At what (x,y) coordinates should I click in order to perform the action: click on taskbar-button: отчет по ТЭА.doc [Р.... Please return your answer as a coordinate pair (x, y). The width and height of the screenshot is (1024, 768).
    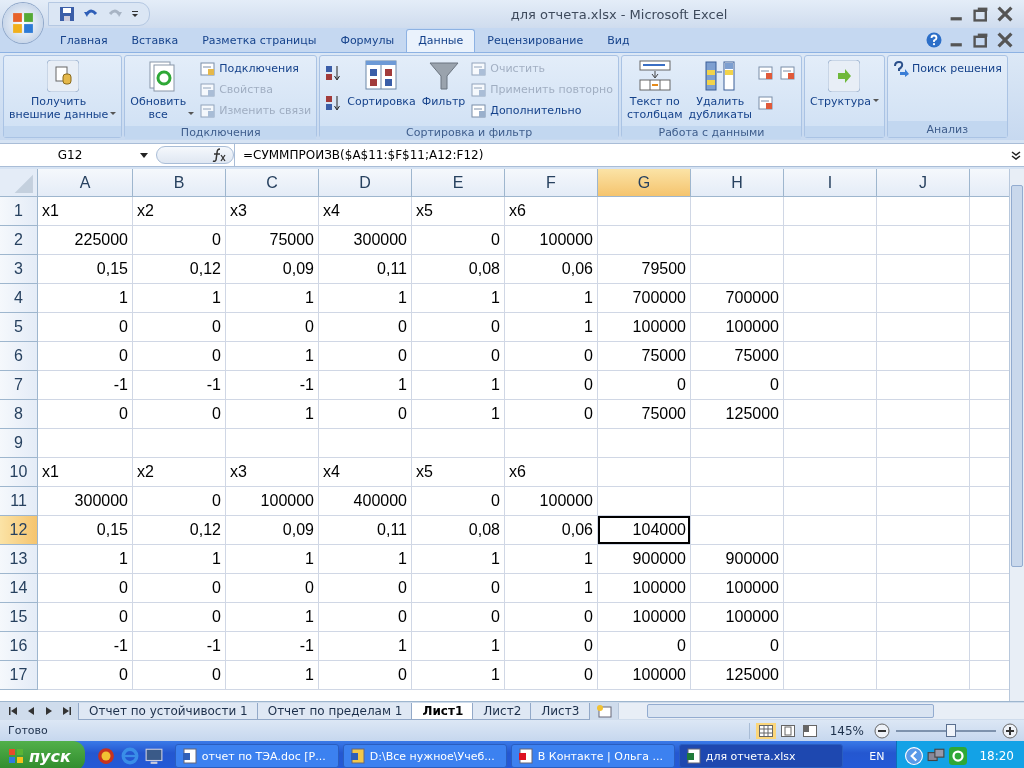
    Looking at the image, I should click on (256, 756).